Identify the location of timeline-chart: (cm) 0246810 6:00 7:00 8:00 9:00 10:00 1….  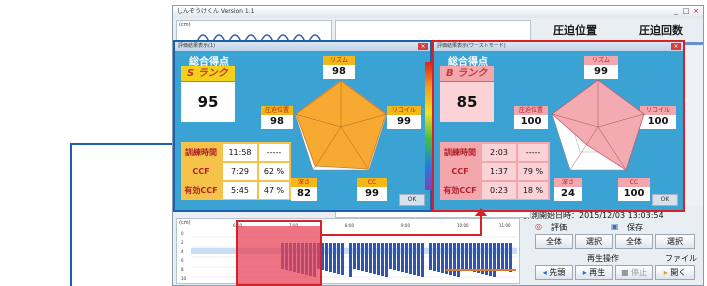
(348, 251).